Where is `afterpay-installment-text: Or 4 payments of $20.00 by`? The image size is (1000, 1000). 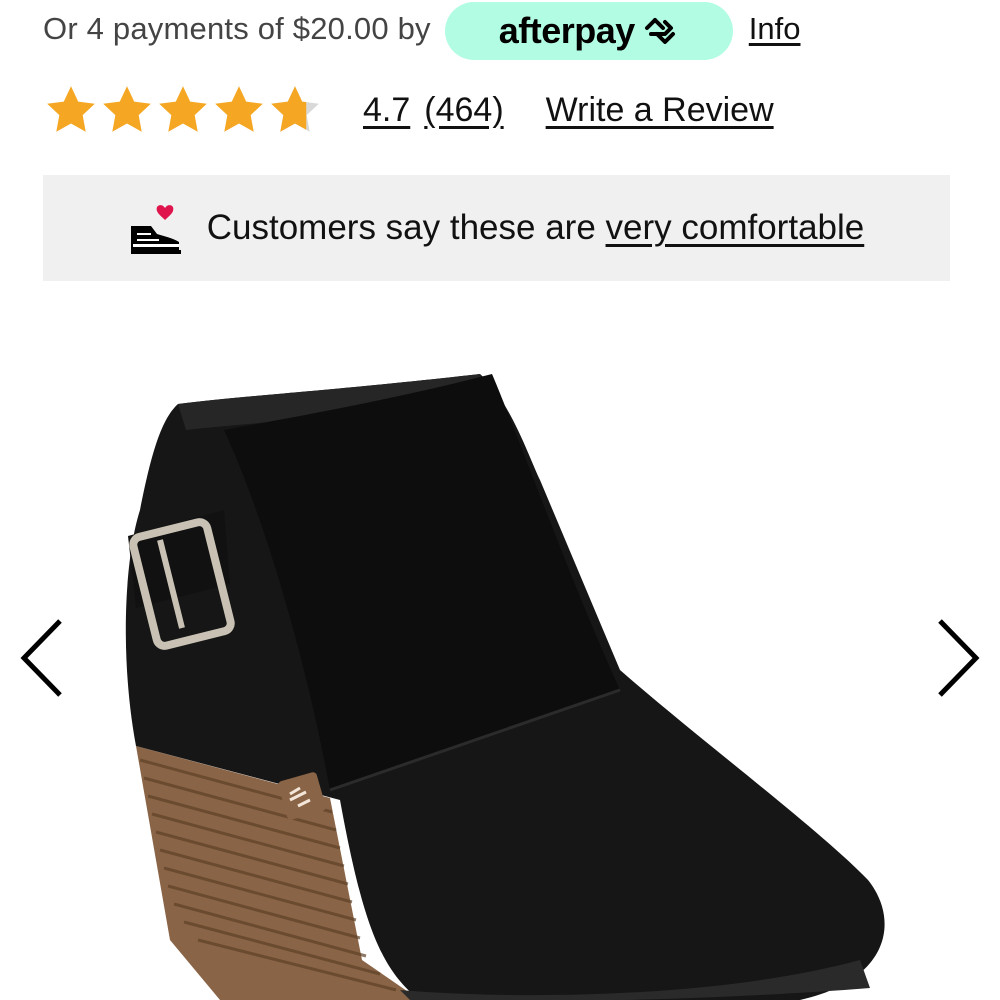
afterpay-installment-text: Or 4 payments of $20.00 by is located at coordinates (237, 28).